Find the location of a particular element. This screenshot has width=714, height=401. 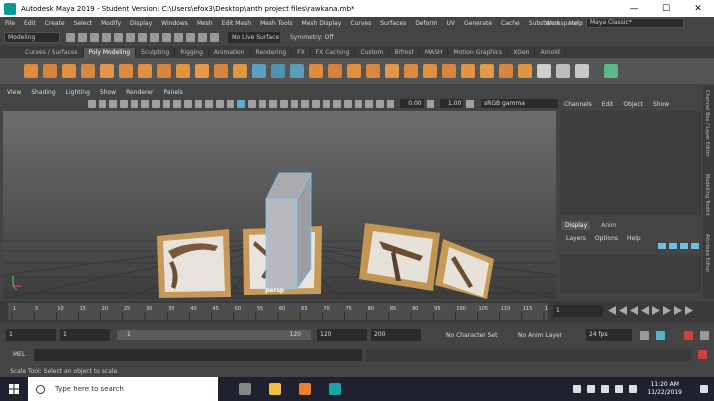

extrude-icon is located at coordinates (392, 71).